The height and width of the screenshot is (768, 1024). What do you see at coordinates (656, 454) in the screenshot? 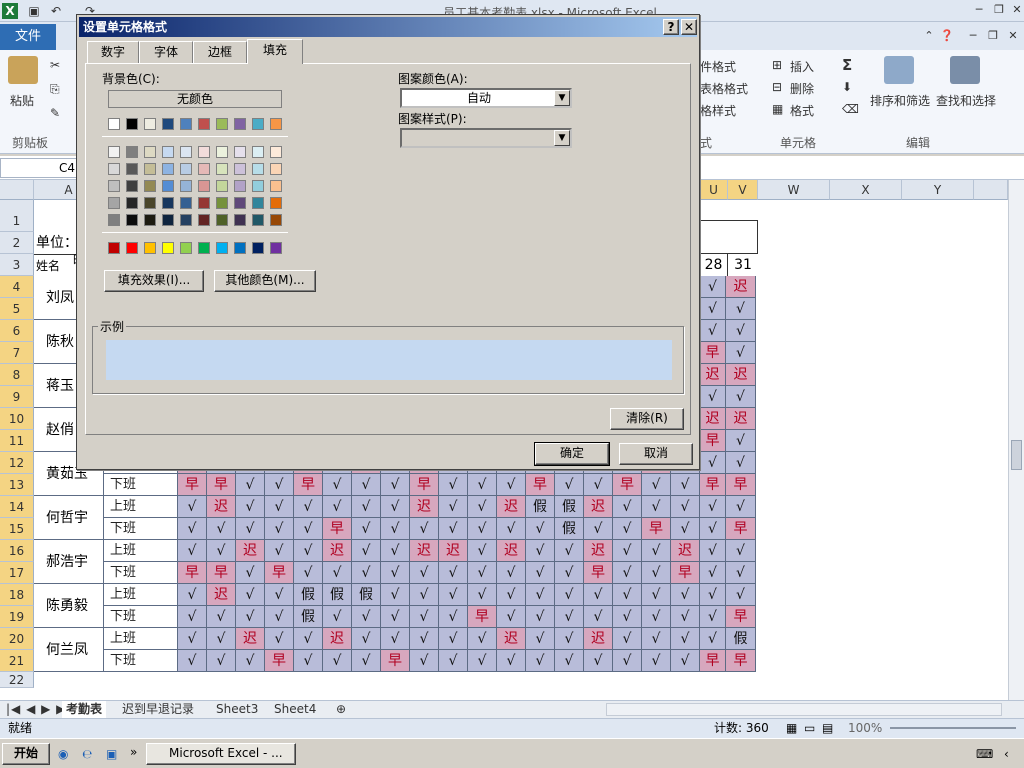
I see `cancel-button: 取消` at bounding box center [656, 454].